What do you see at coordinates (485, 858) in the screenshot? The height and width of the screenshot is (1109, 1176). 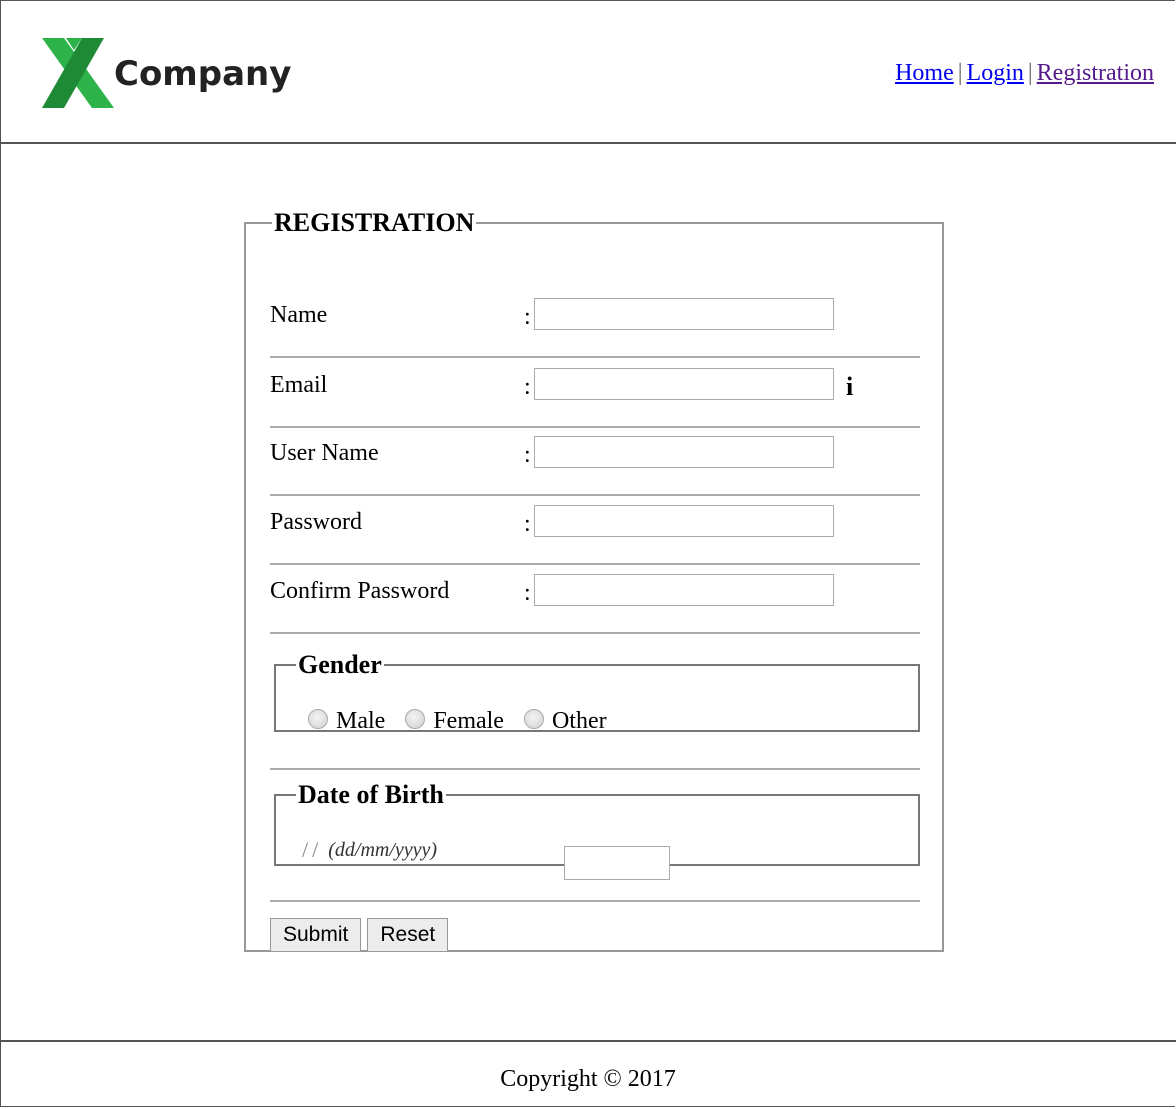 I see `dob-inputs: / / (dd/mm/yyyy)` at bounding box center [485, 858].